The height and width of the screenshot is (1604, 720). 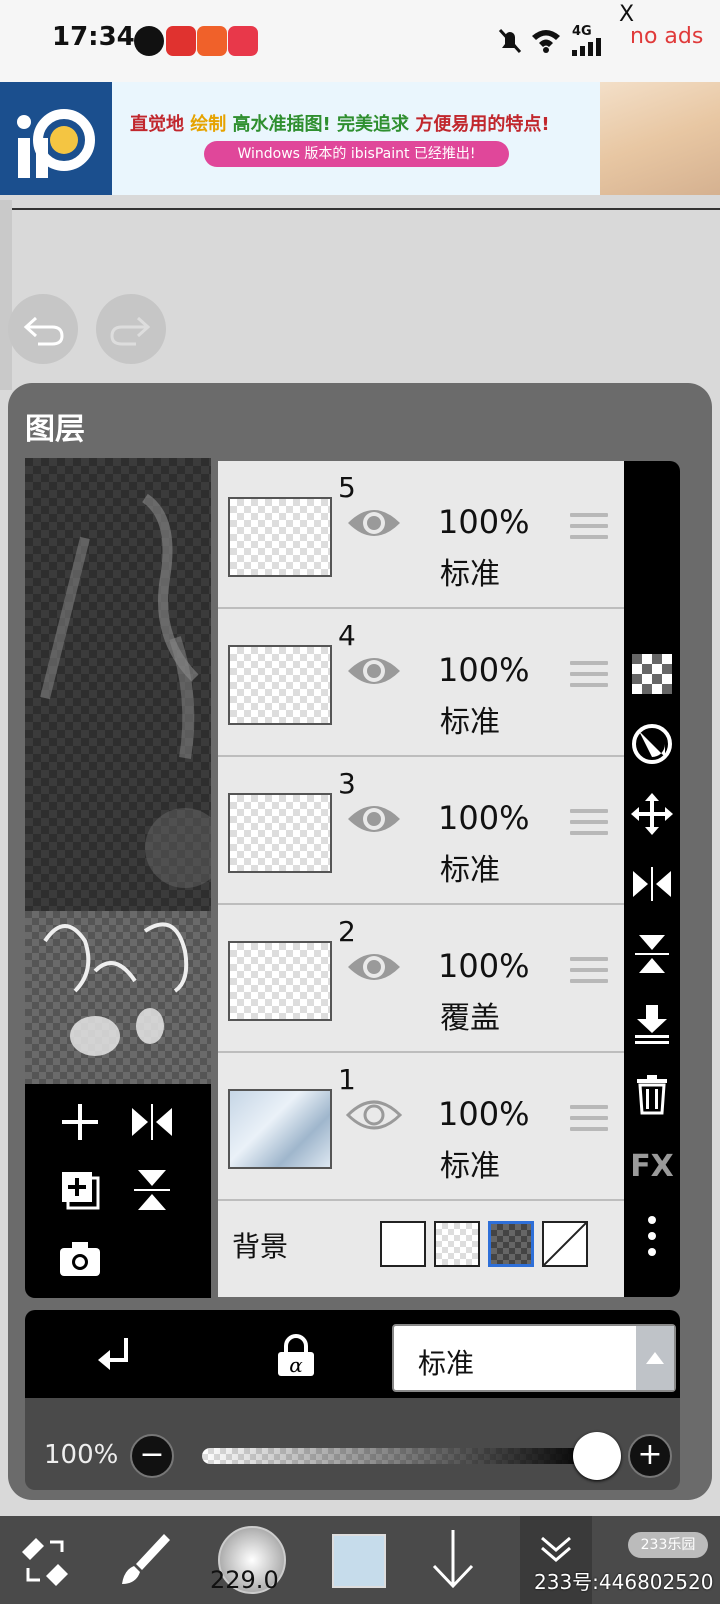 I want to click on duplicate-icon, so click(x=81, y=1191).